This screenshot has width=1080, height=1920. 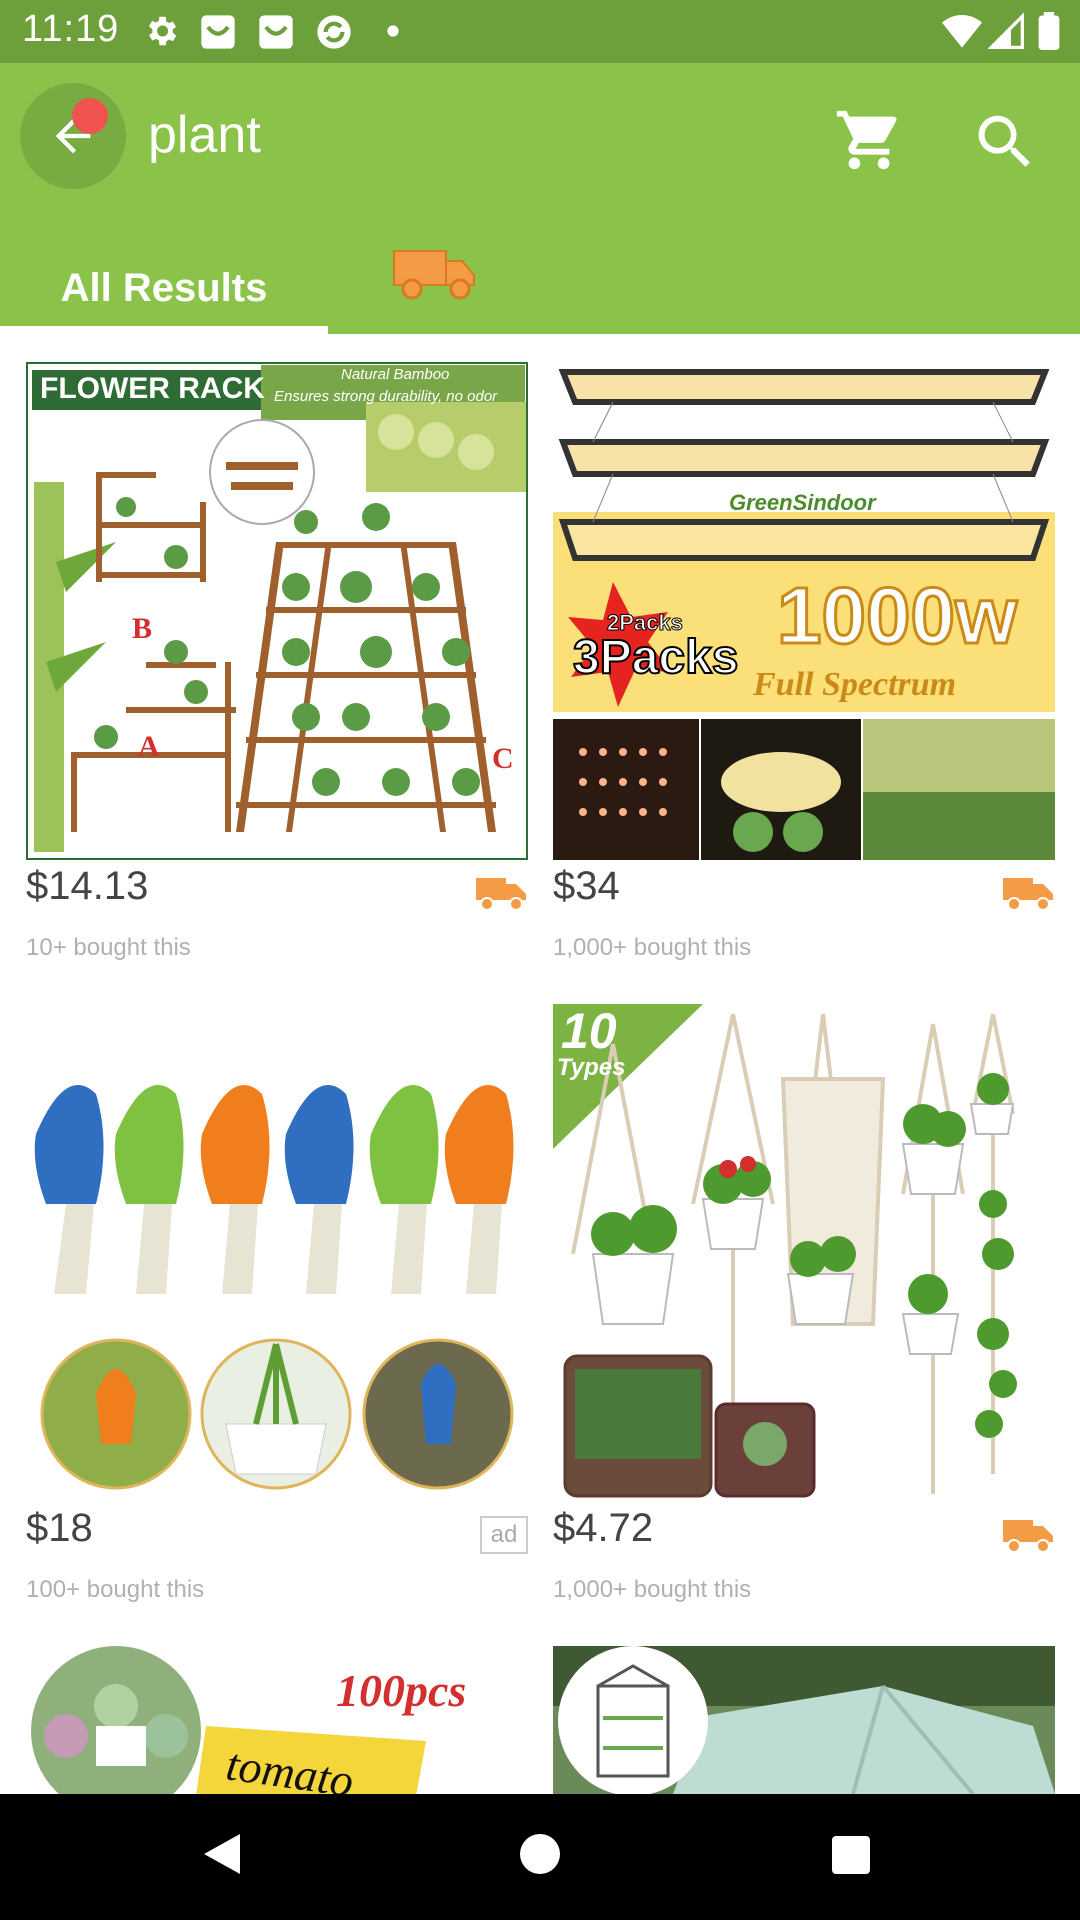 I want to click on brand-text: GreenSindoor, so click(x=802, y=502).